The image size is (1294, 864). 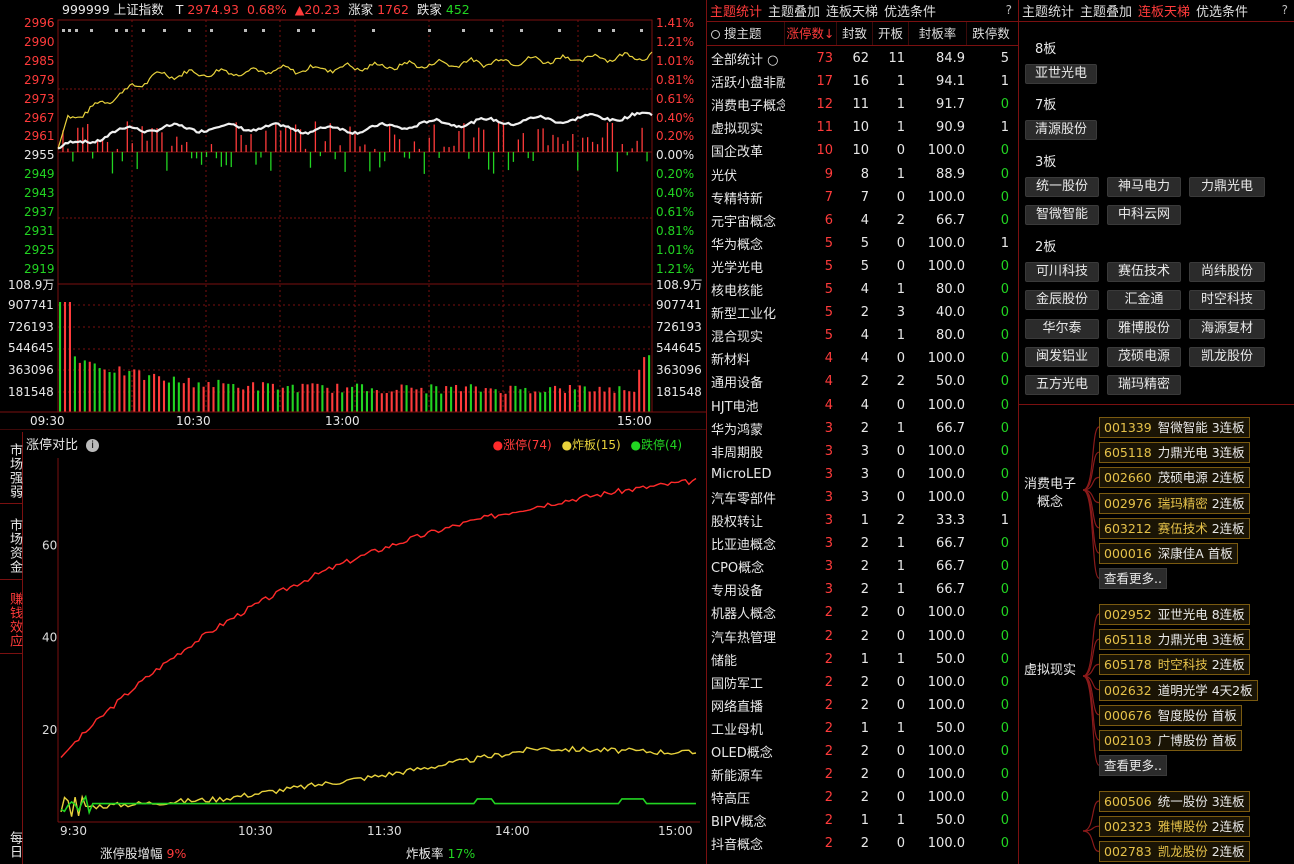 I want to click on theme-row: 抖音概念 2 2 0 100.0 0, so click(x=862, y=843).